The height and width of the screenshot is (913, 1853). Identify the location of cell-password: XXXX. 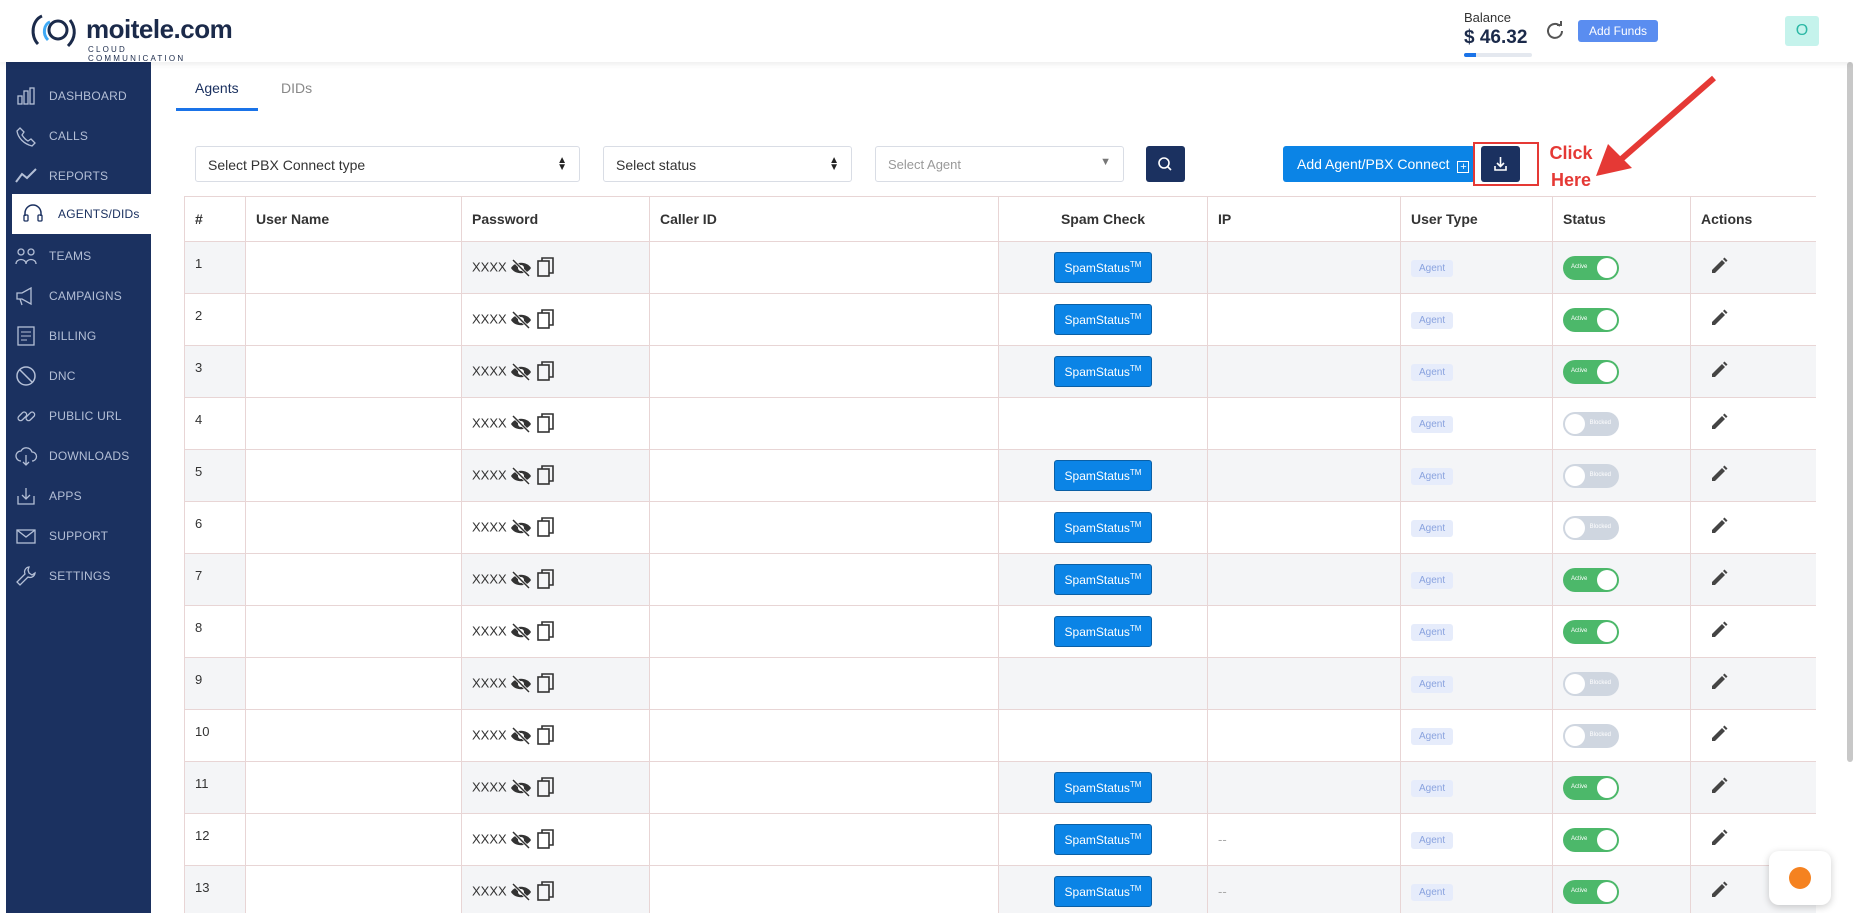
(555, 839).